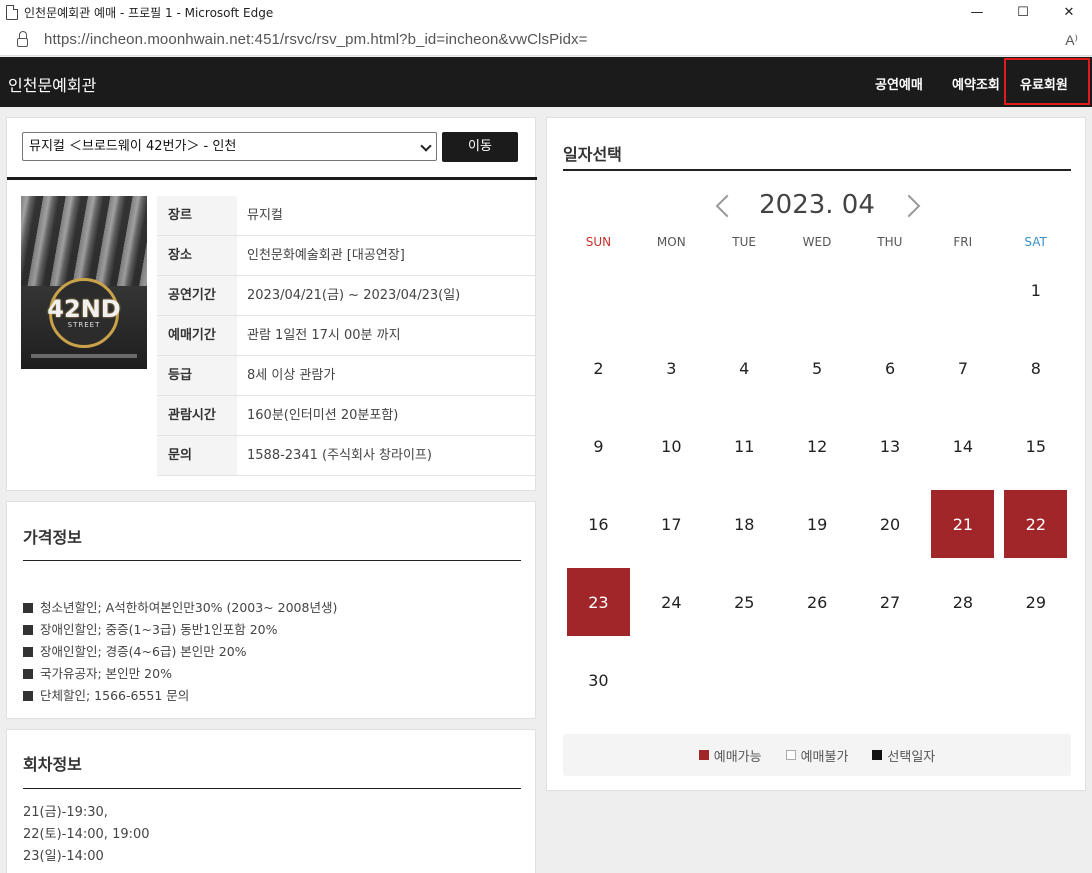 The image size is (1092, 873). What do you see at coordinates (976, 83) in the screenshot?
I see `nav-reservation-lookup: 예약조회` at bounding box center [976, 83].